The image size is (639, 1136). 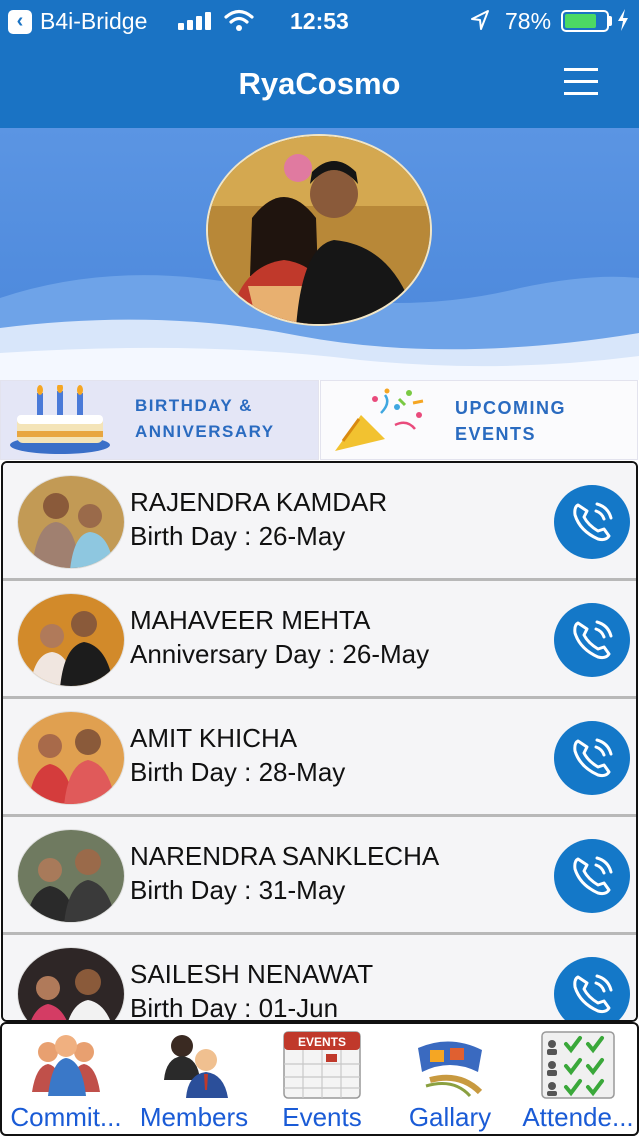 What do you see at coordinates (205, 431) in the screenshot?
I see `birthday-label-line2: ANNIVERSARY` at bounding box center [205, 431].